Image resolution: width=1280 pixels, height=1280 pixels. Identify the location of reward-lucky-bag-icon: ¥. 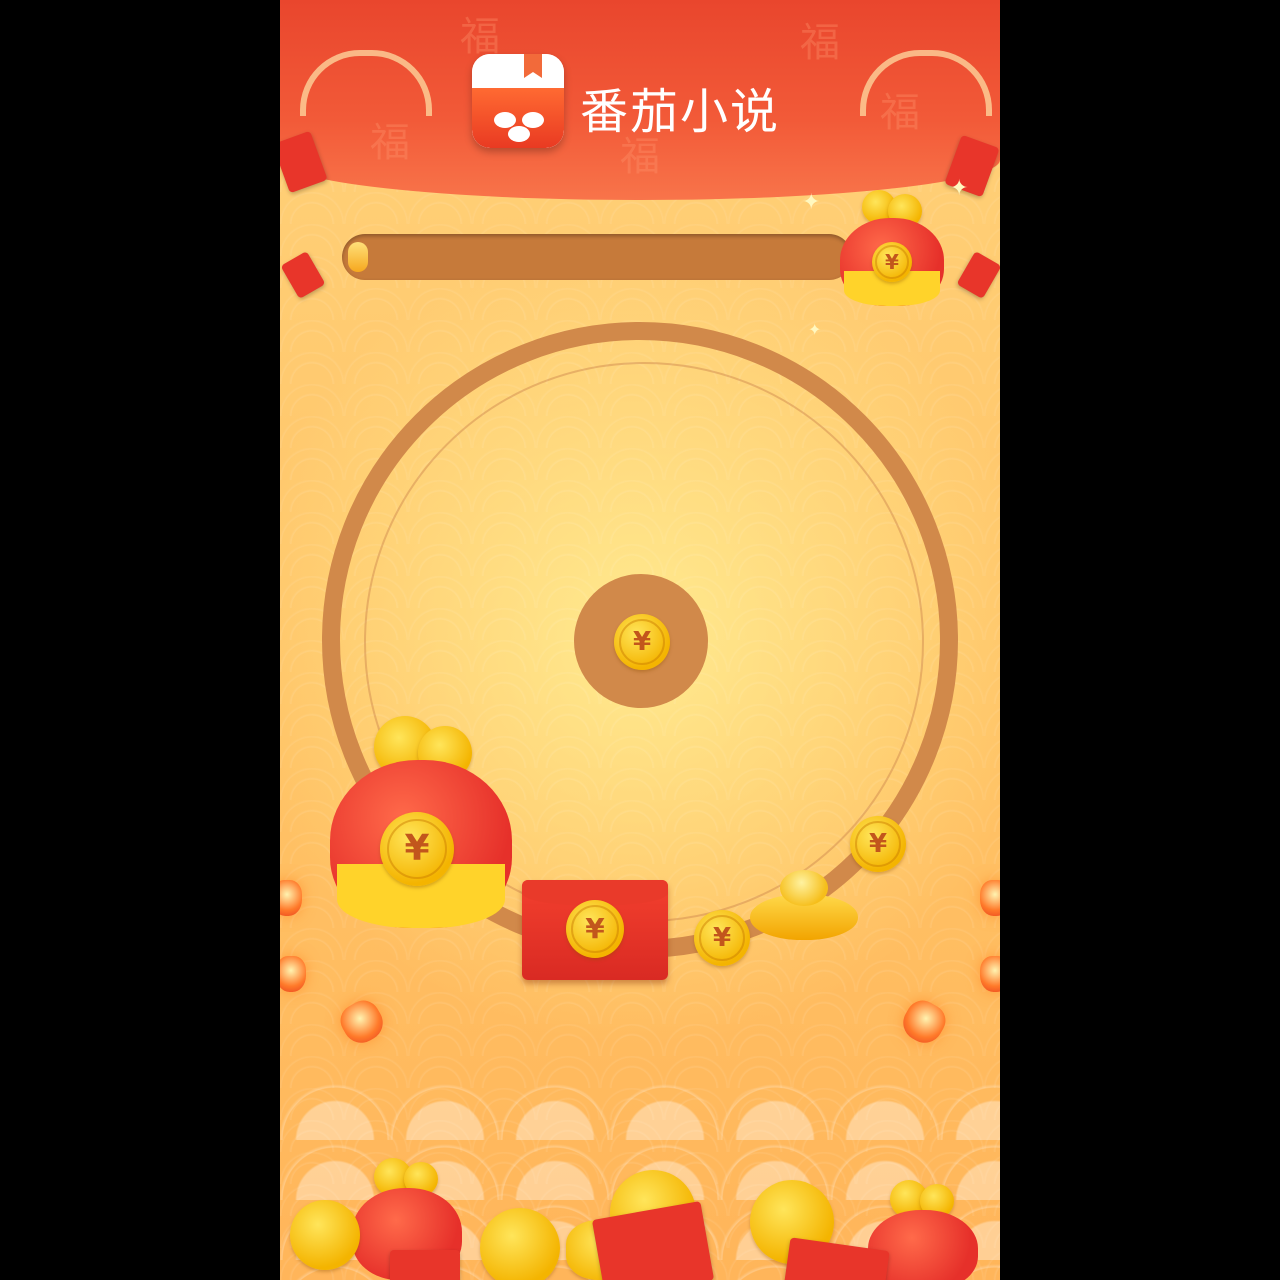
(892, 248).